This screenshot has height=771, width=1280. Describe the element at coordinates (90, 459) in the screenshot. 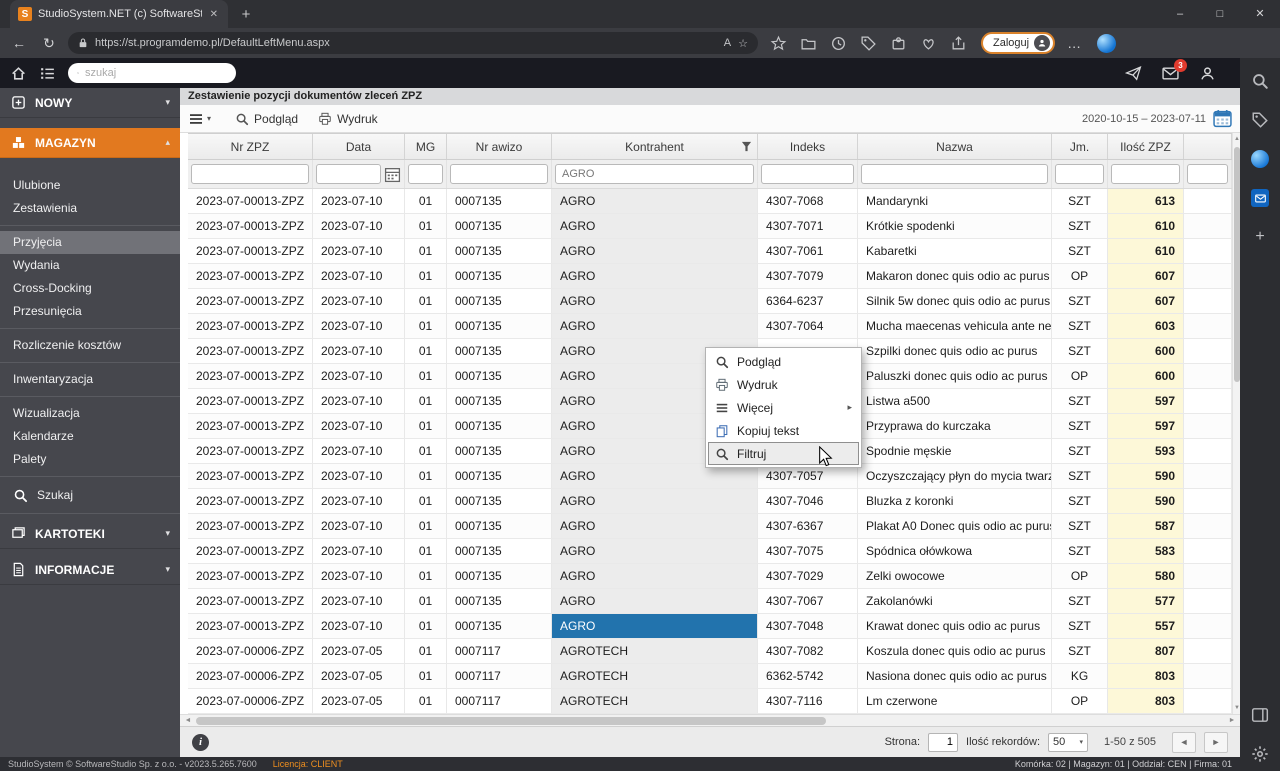

I see `sidebar-item-palety: Palety` at that location.